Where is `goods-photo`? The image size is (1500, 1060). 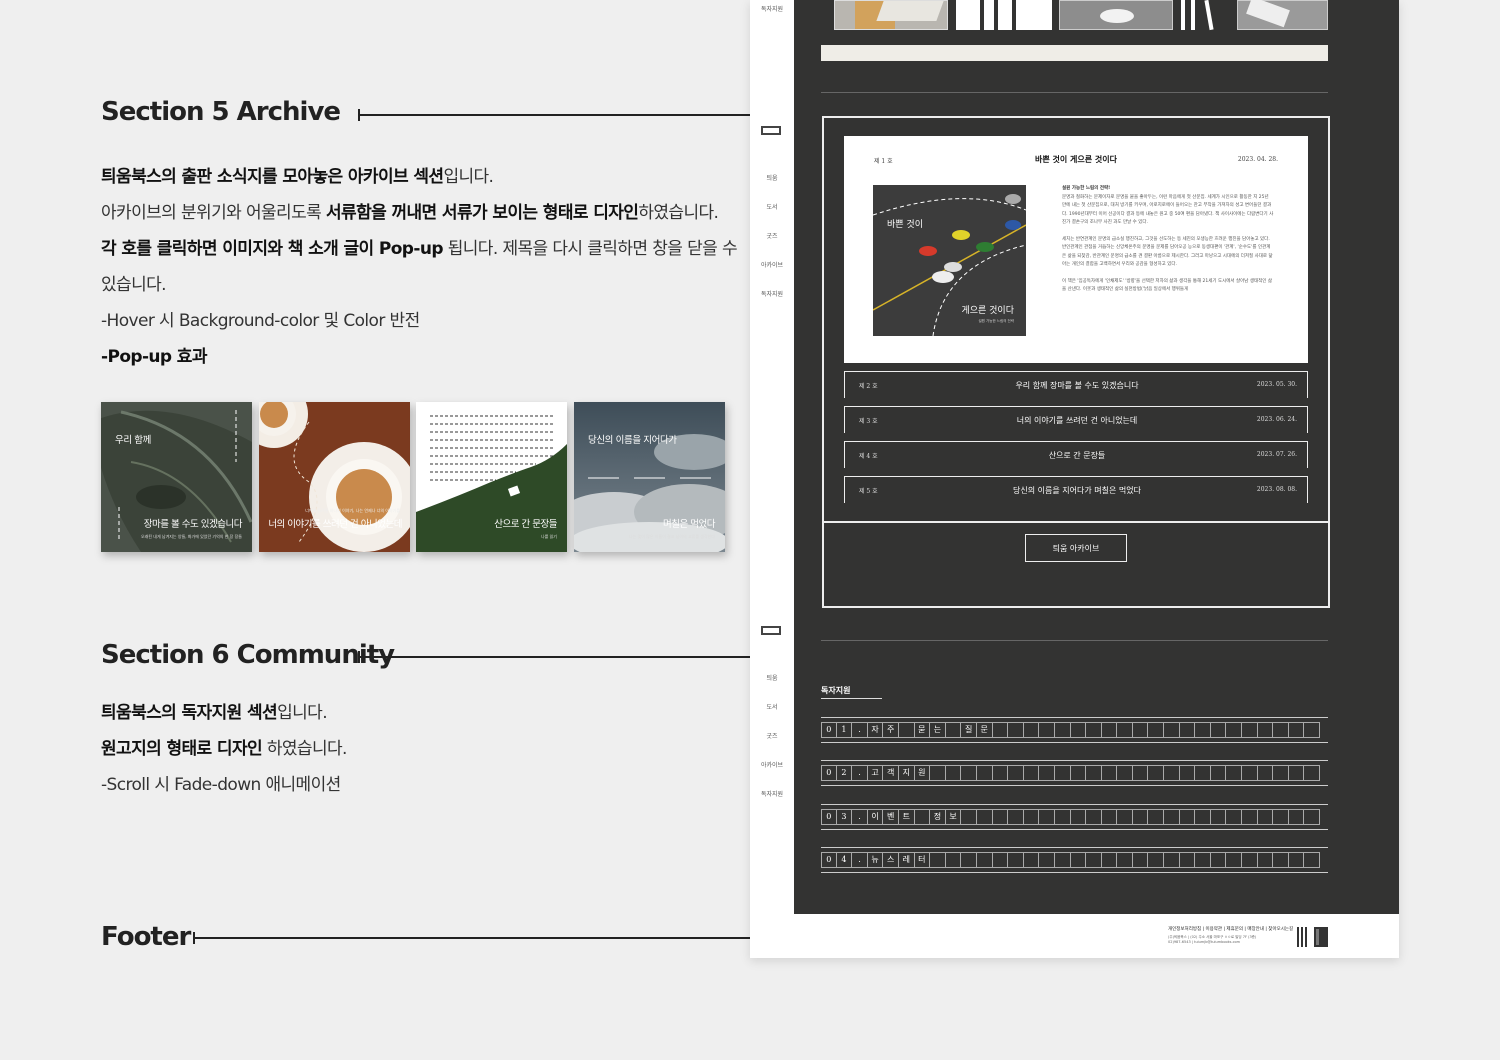
goods-photo is located at coordinates (1282, 15).